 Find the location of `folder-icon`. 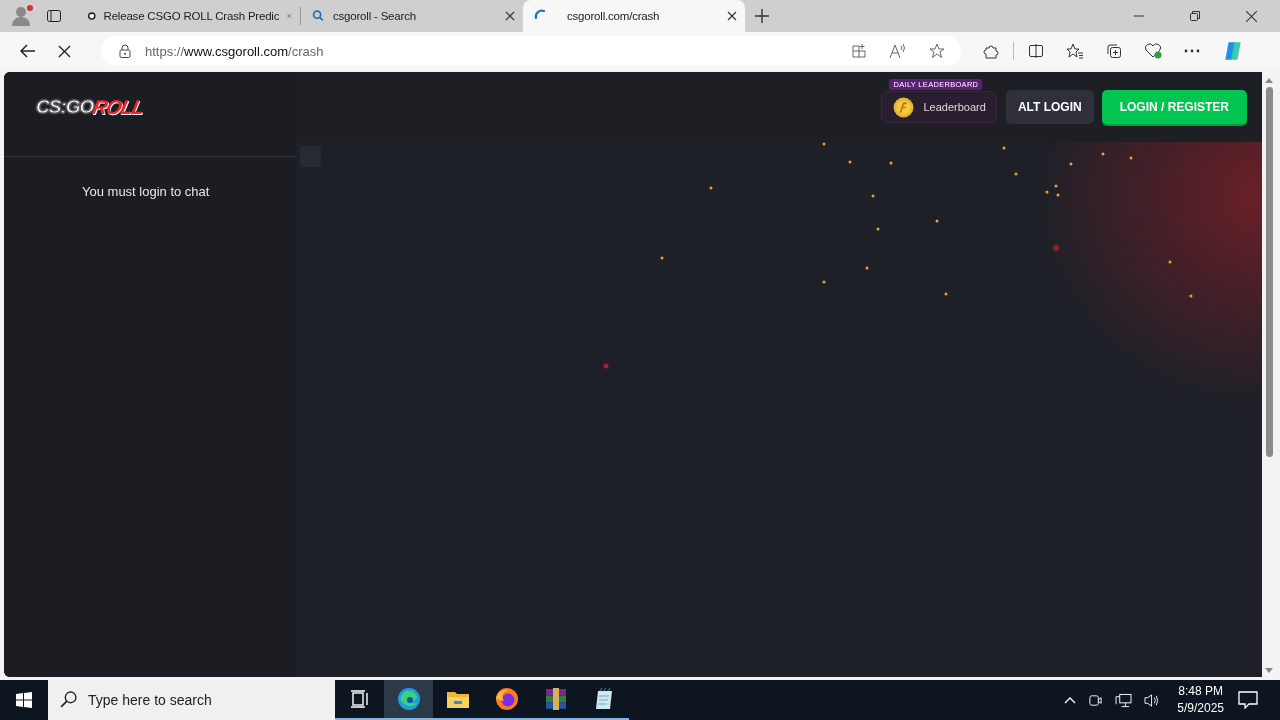

folder-icon is located at coordinates (457, 699).